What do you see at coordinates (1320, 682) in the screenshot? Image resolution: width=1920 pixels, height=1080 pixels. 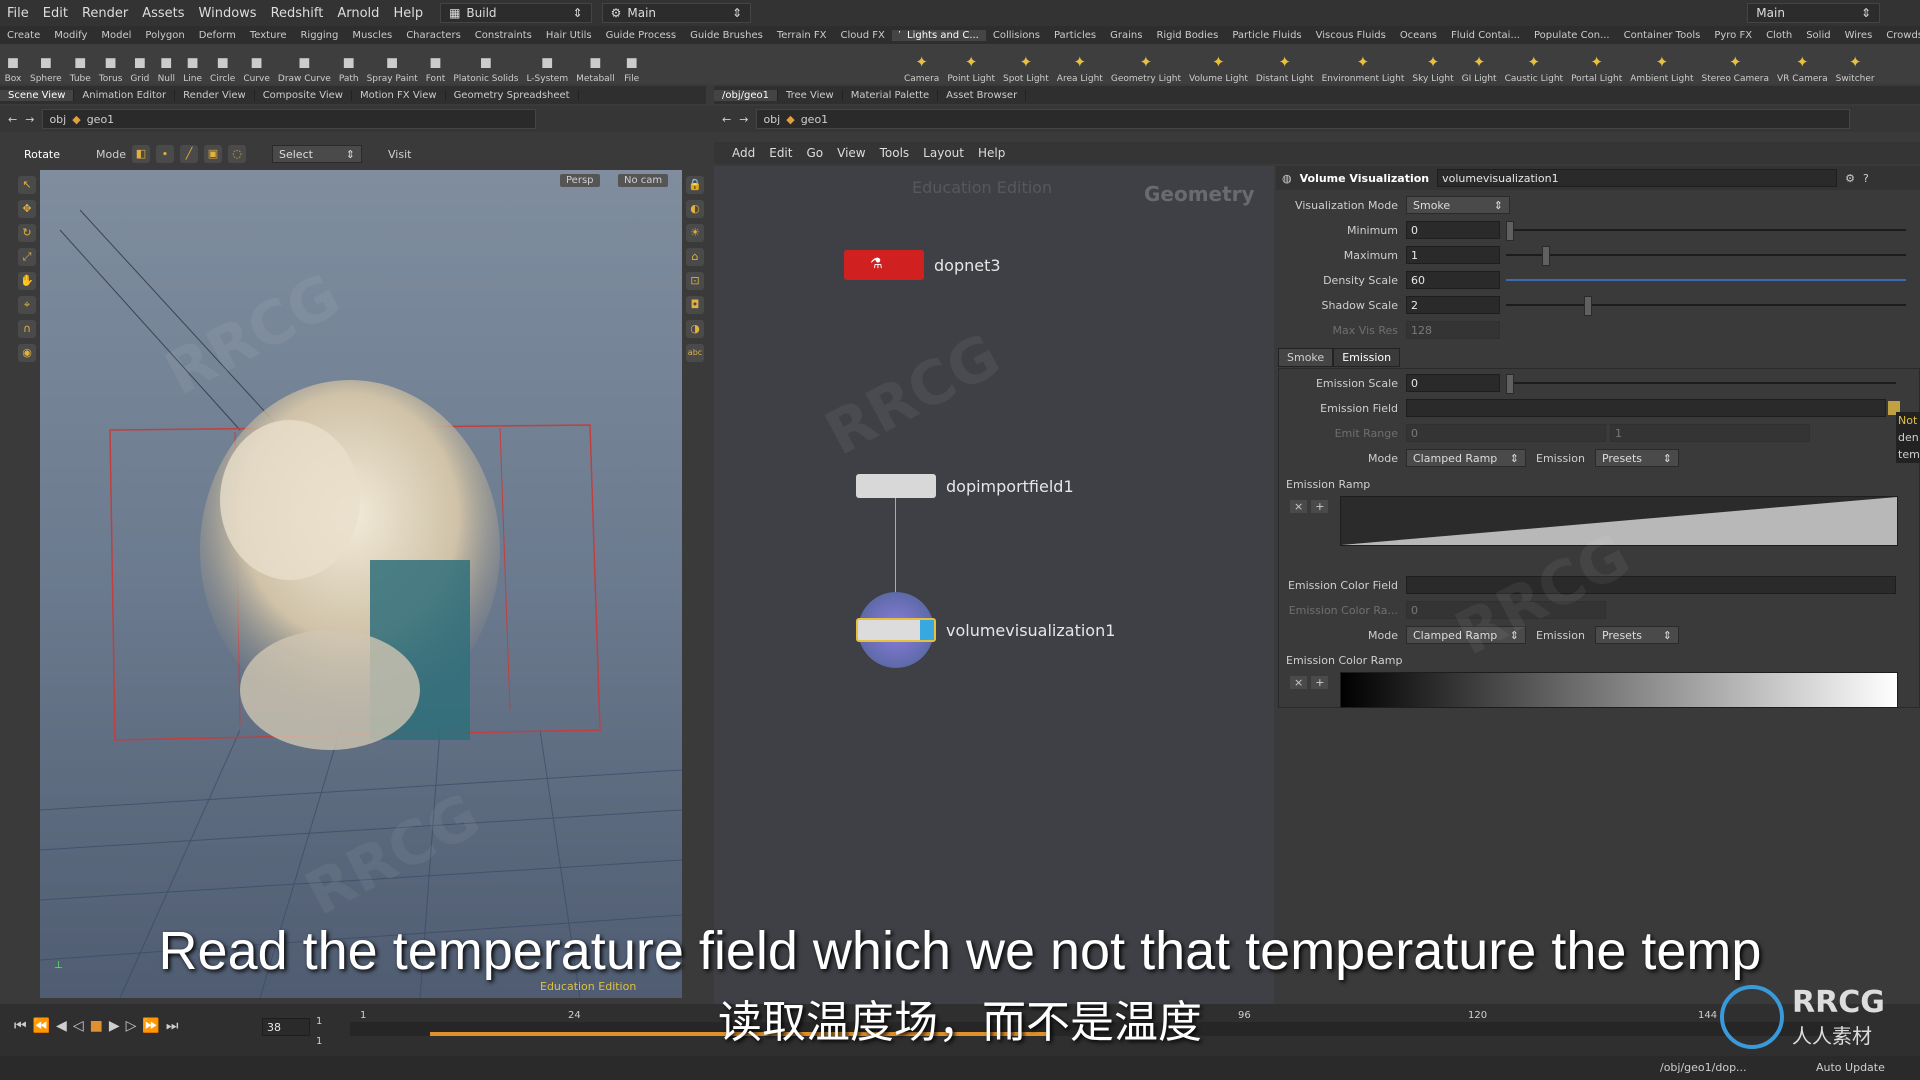 I see `add-color-key-icon: +` at bounding box center [1320, 682].